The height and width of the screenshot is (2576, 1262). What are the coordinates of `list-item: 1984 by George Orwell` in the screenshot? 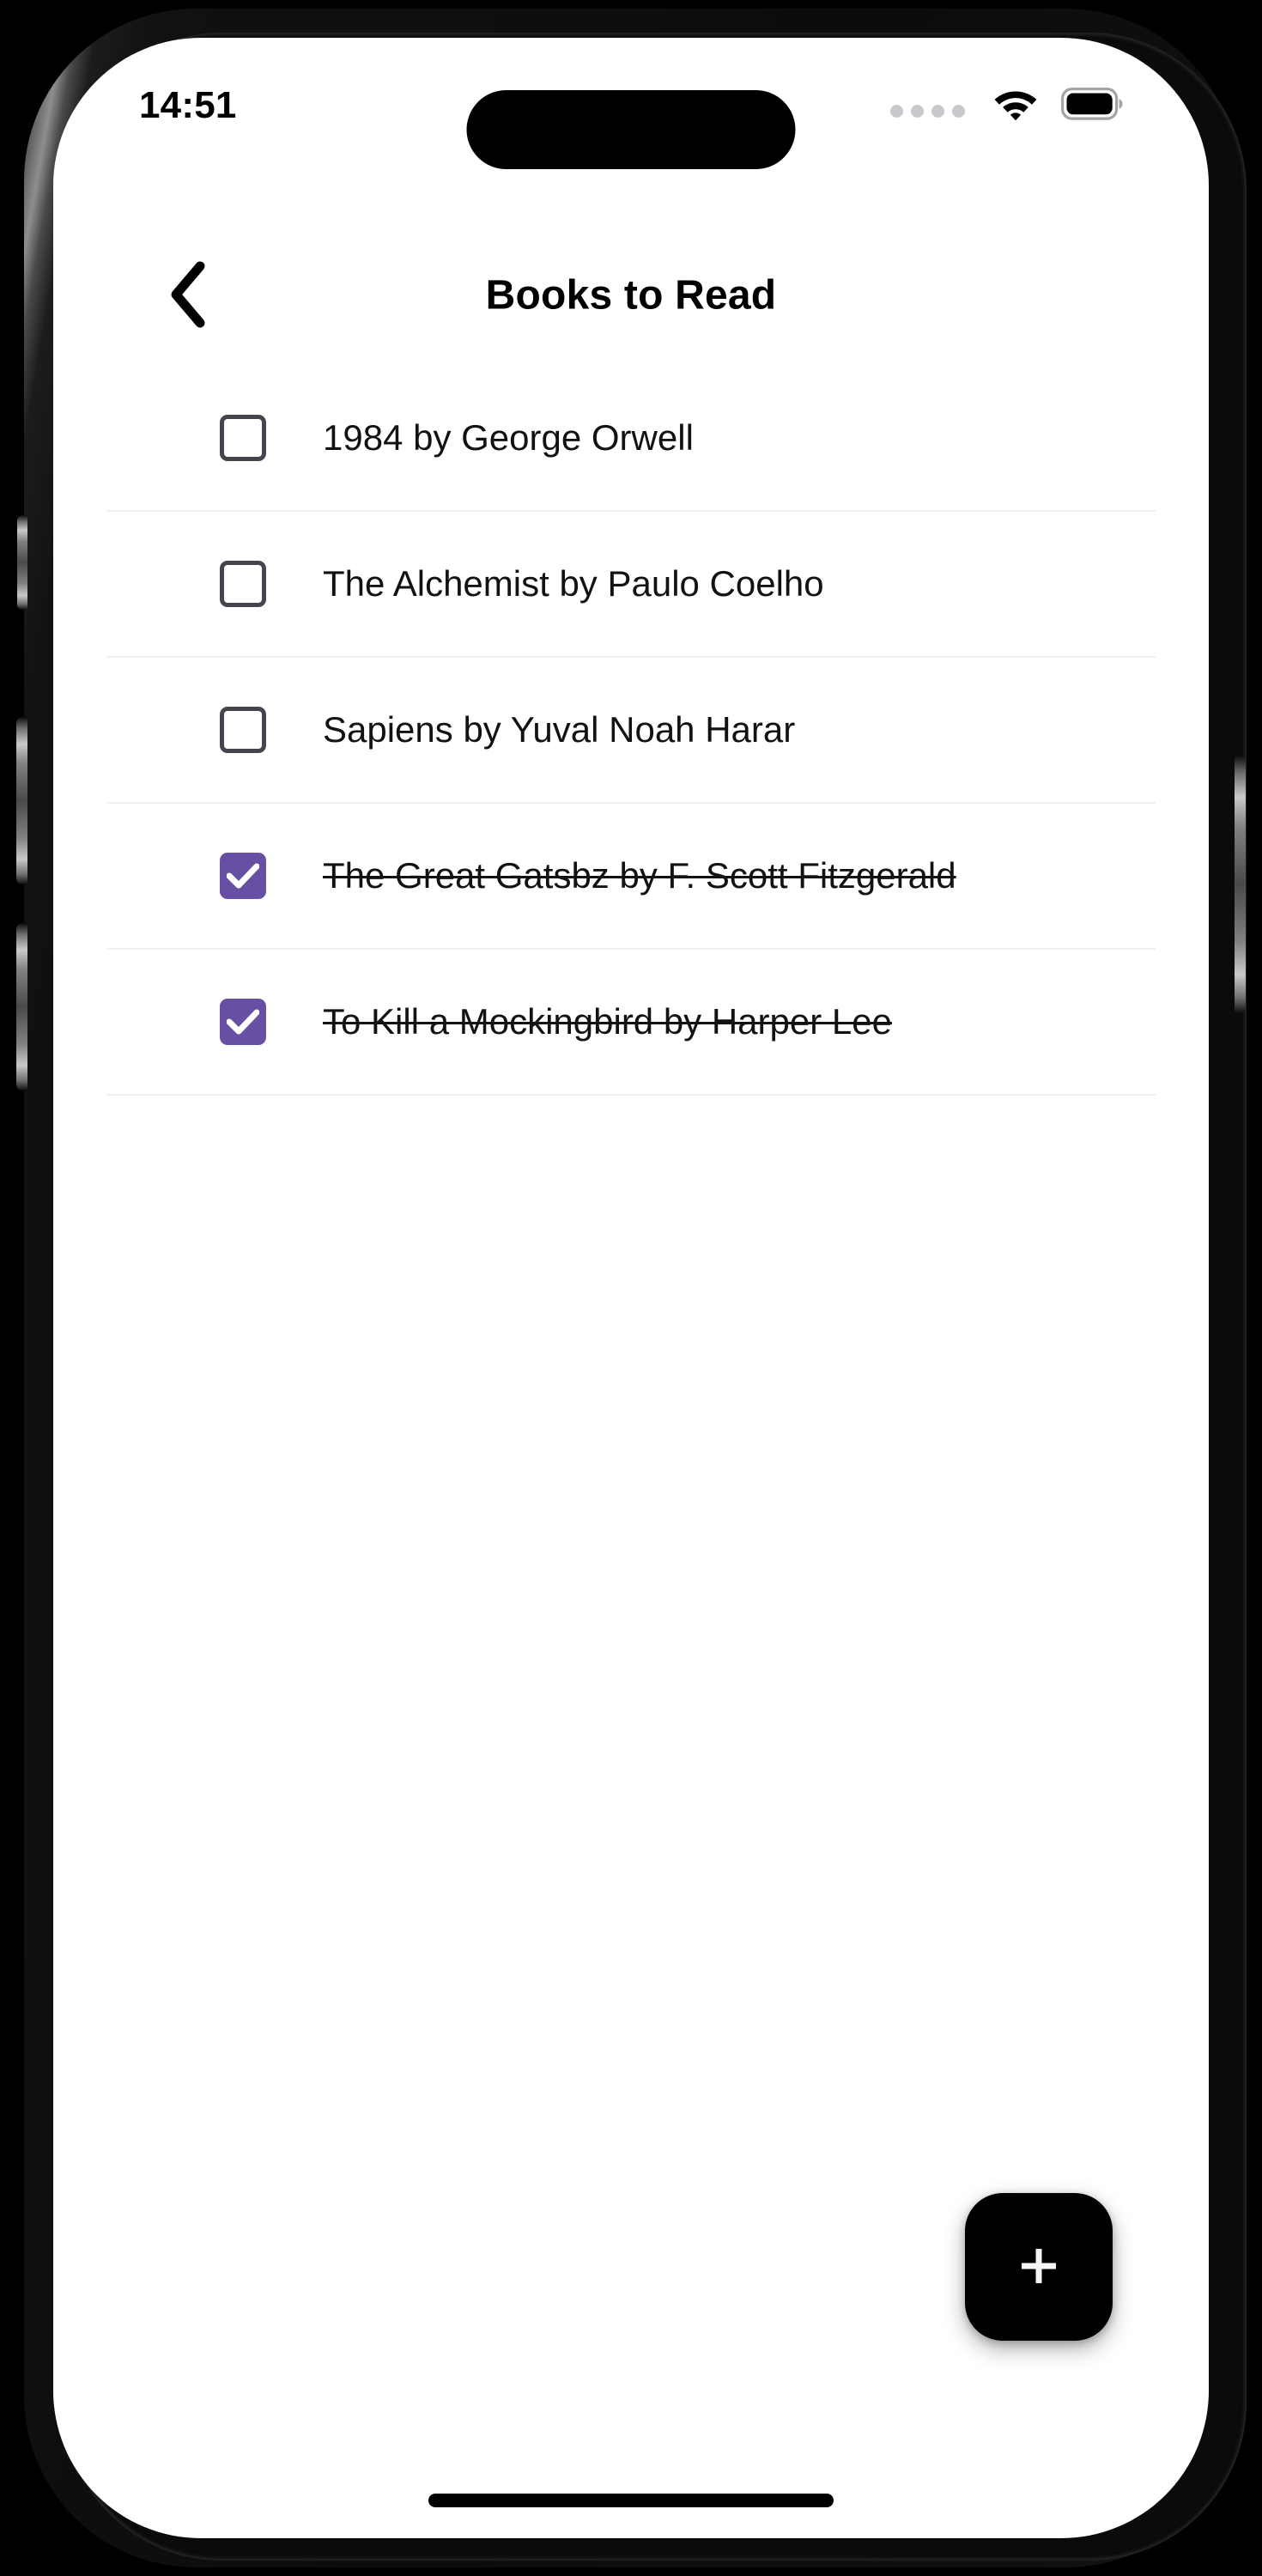 It's located at (631, 439).